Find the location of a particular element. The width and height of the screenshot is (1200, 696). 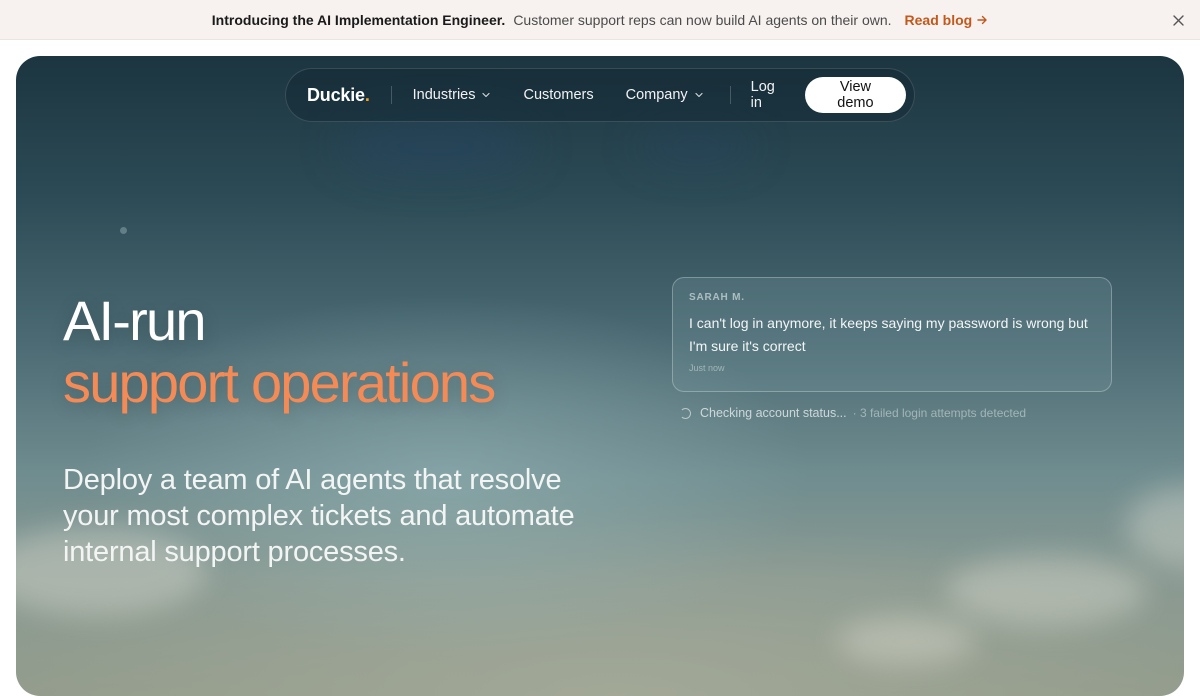

close-announcement-button is located at coordinates (1178, 20).